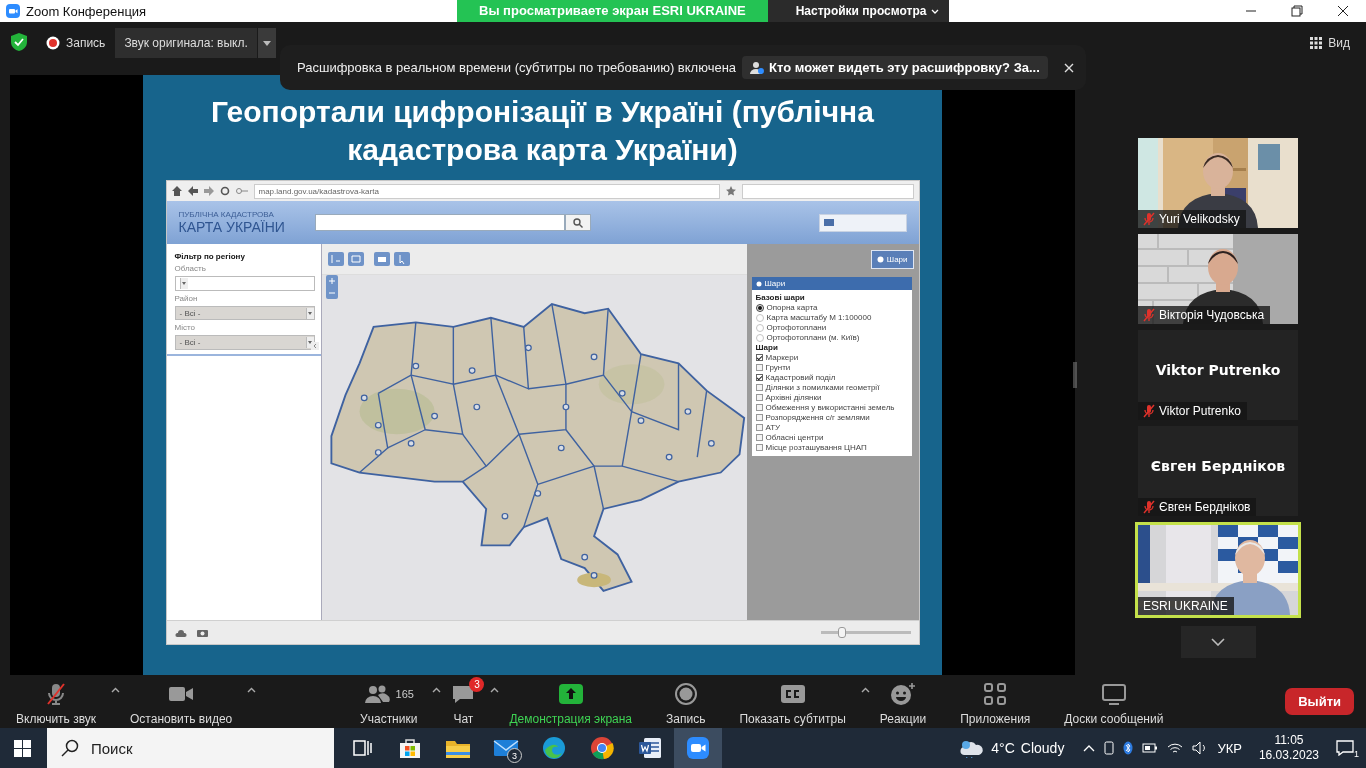  I want to click on chevron-down-icon, so click(1218, 642).